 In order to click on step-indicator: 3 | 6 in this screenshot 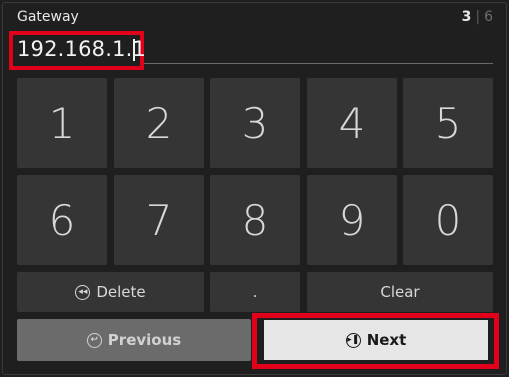, I will do `click(477, 17)`.